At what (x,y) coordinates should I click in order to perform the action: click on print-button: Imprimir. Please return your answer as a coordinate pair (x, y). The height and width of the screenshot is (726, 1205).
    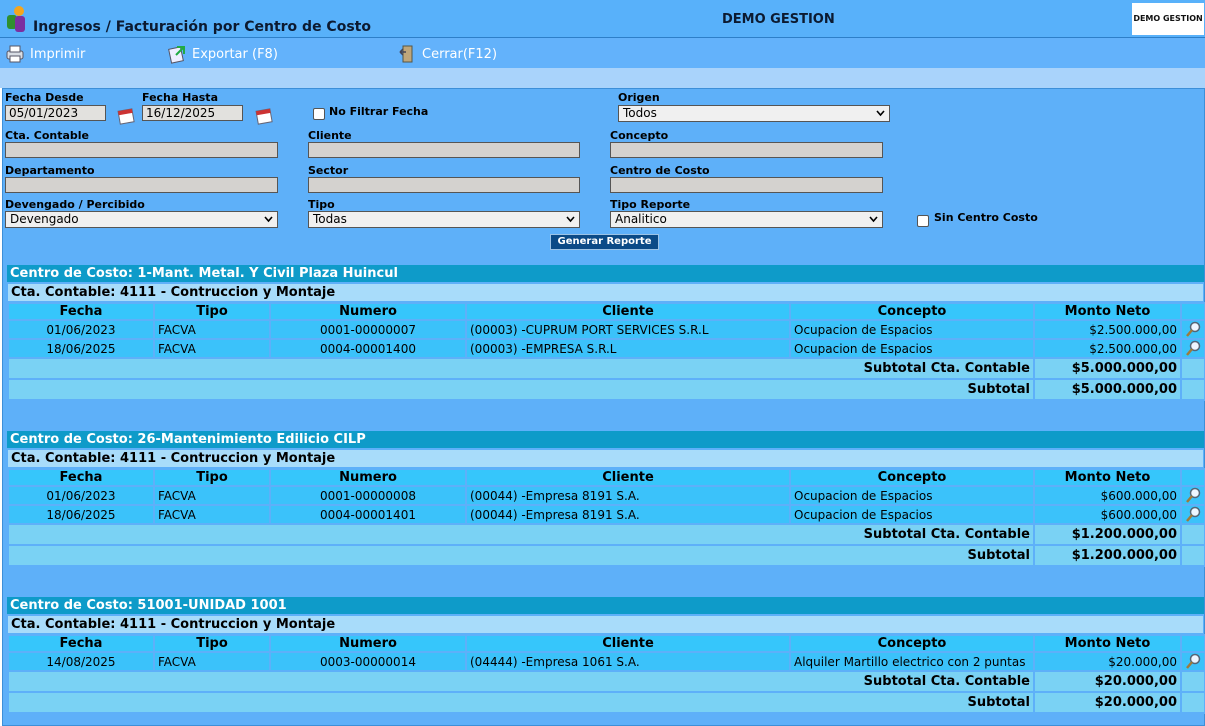
    Looking at the image, I should click on (45, 54).